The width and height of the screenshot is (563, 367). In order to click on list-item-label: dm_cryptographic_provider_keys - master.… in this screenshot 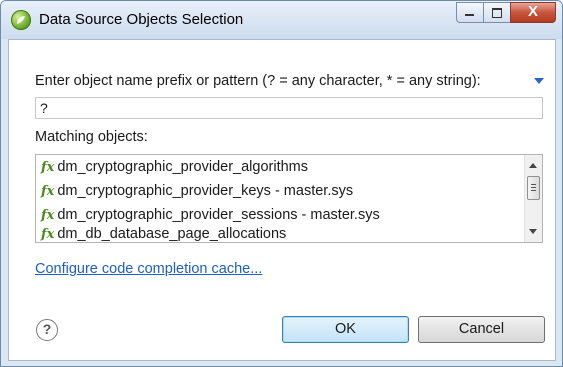, I will do `click(205, 191)`.